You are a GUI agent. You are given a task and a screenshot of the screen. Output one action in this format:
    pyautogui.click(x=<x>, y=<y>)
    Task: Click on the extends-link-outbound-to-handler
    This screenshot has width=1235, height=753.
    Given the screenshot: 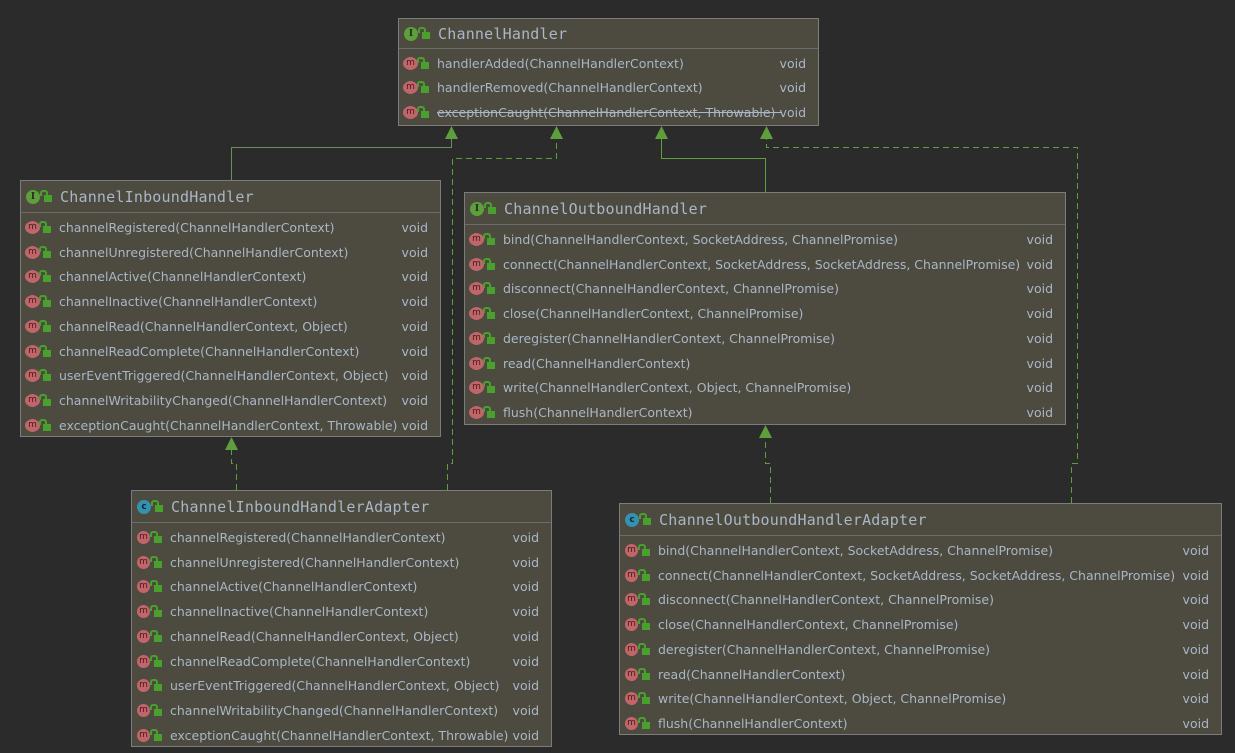 What is the action you would take?
    pyautogui.click(x=713, y=164)
    